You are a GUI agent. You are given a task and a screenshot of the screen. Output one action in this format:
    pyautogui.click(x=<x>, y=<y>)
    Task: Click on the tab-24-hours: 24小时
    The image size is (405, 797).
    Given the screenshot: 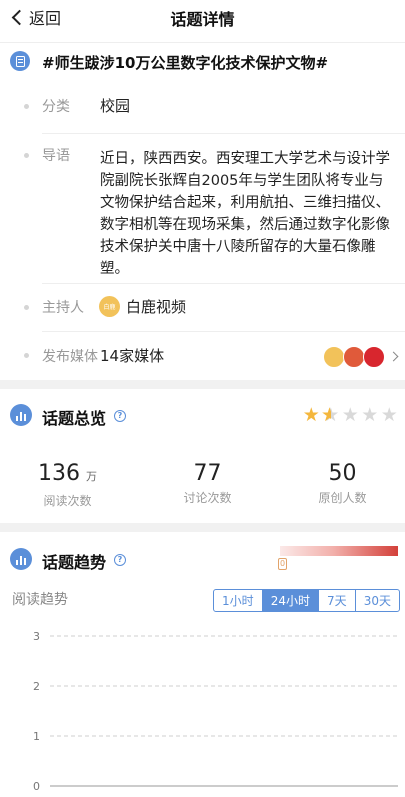 What is the action you would take?
    pyautogui.click(x=290, y=600)
    